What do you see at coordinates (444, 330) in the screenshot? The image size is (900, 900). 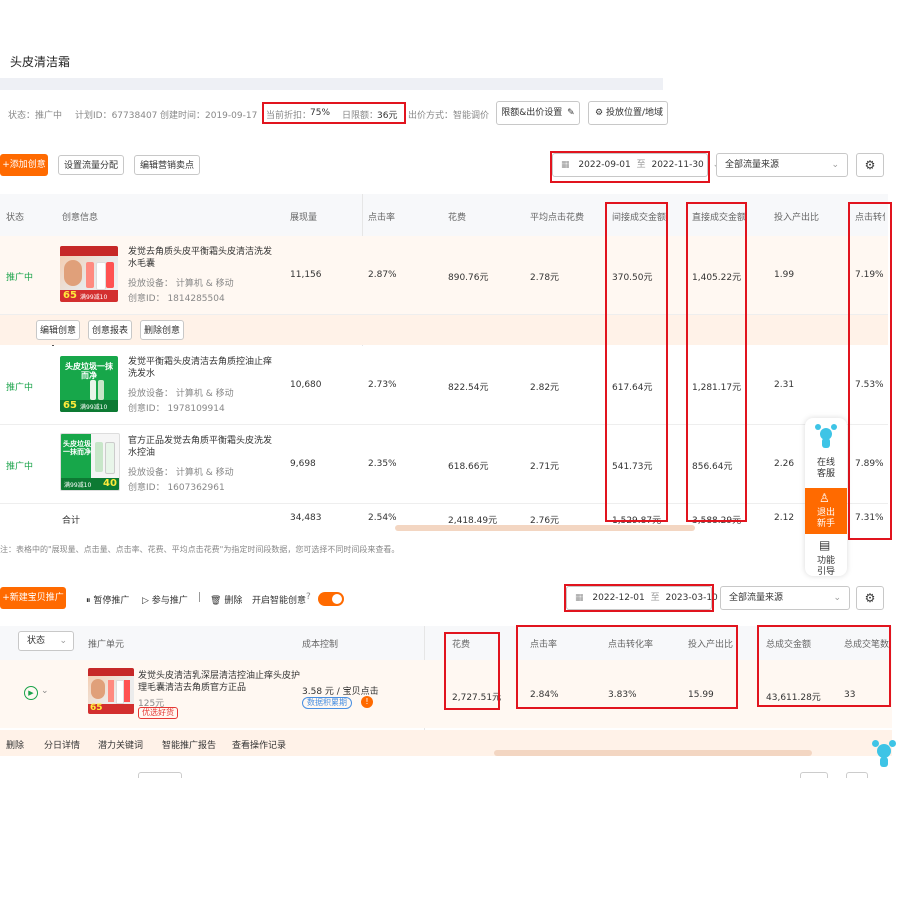 I see `row-actions-bar: 编辑创意 创意报表 删除创意` at bounding box center [444, 330].